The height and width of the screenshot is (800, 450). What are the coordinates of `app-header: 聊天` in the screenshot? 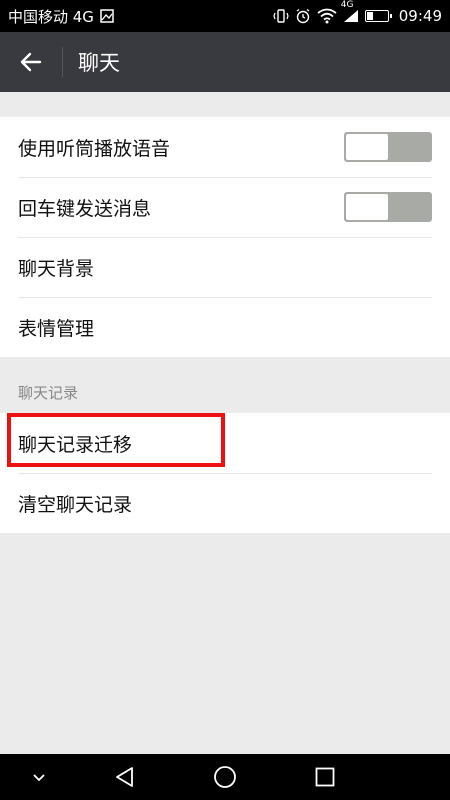 It's located at (225, 62).